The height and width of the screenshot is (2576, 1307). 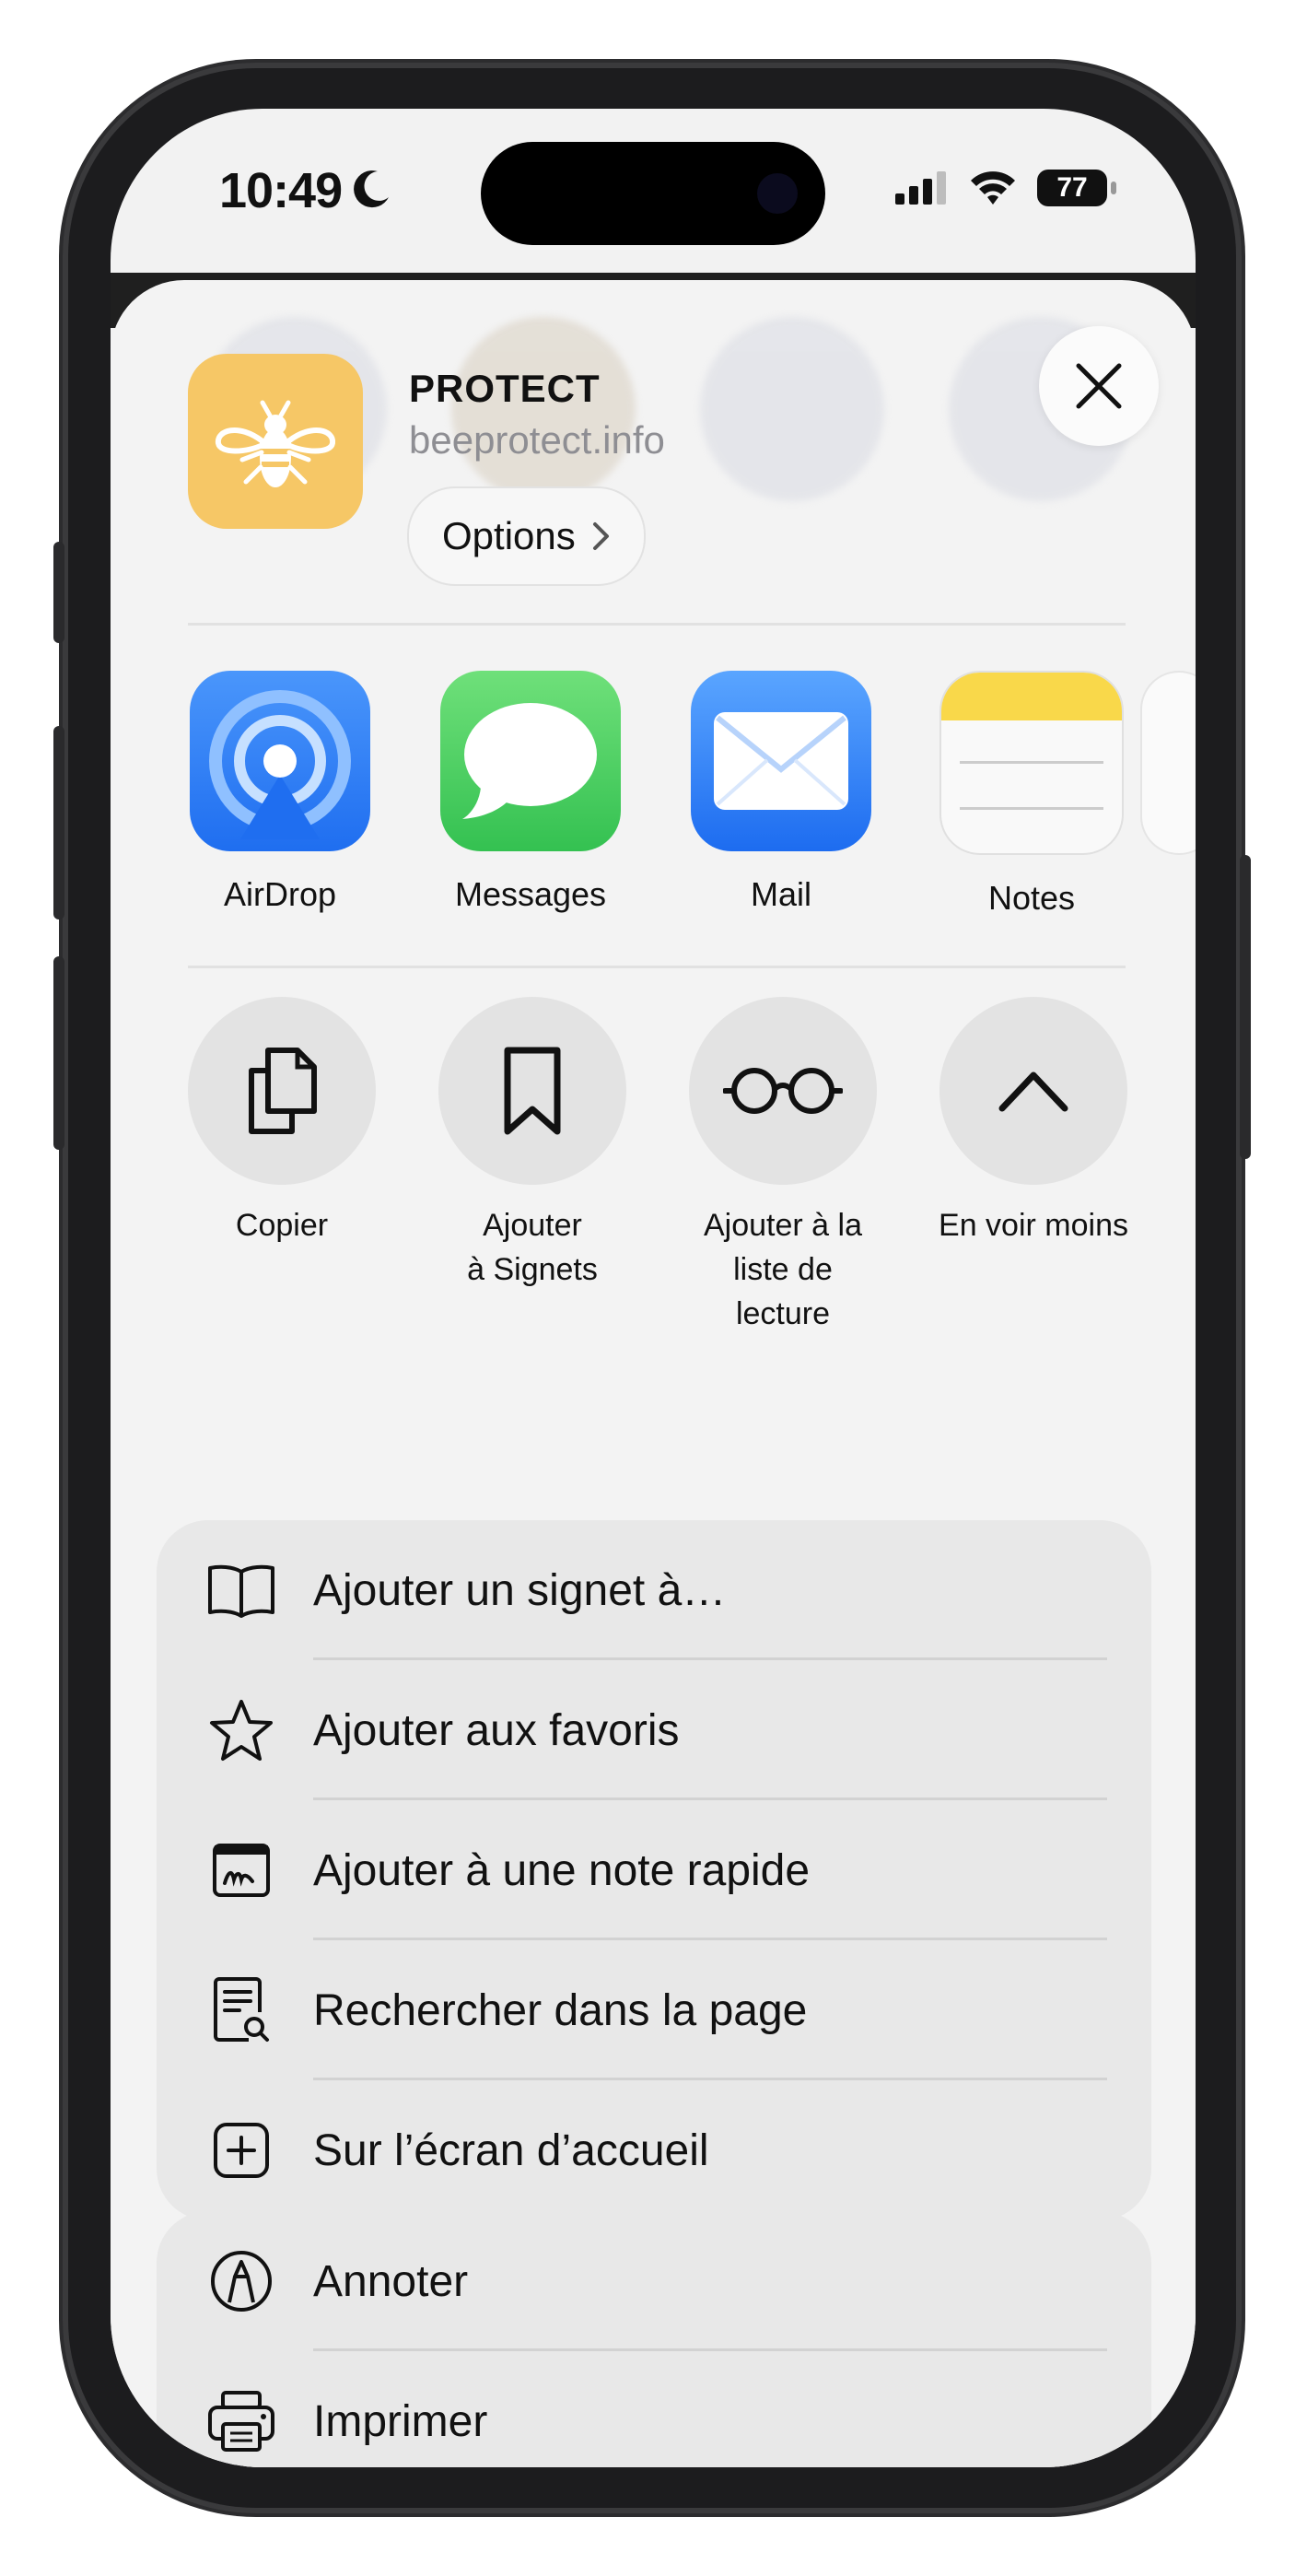 I want to click on action-label: Ajouter à Signets, so click(x=532, y=1247).